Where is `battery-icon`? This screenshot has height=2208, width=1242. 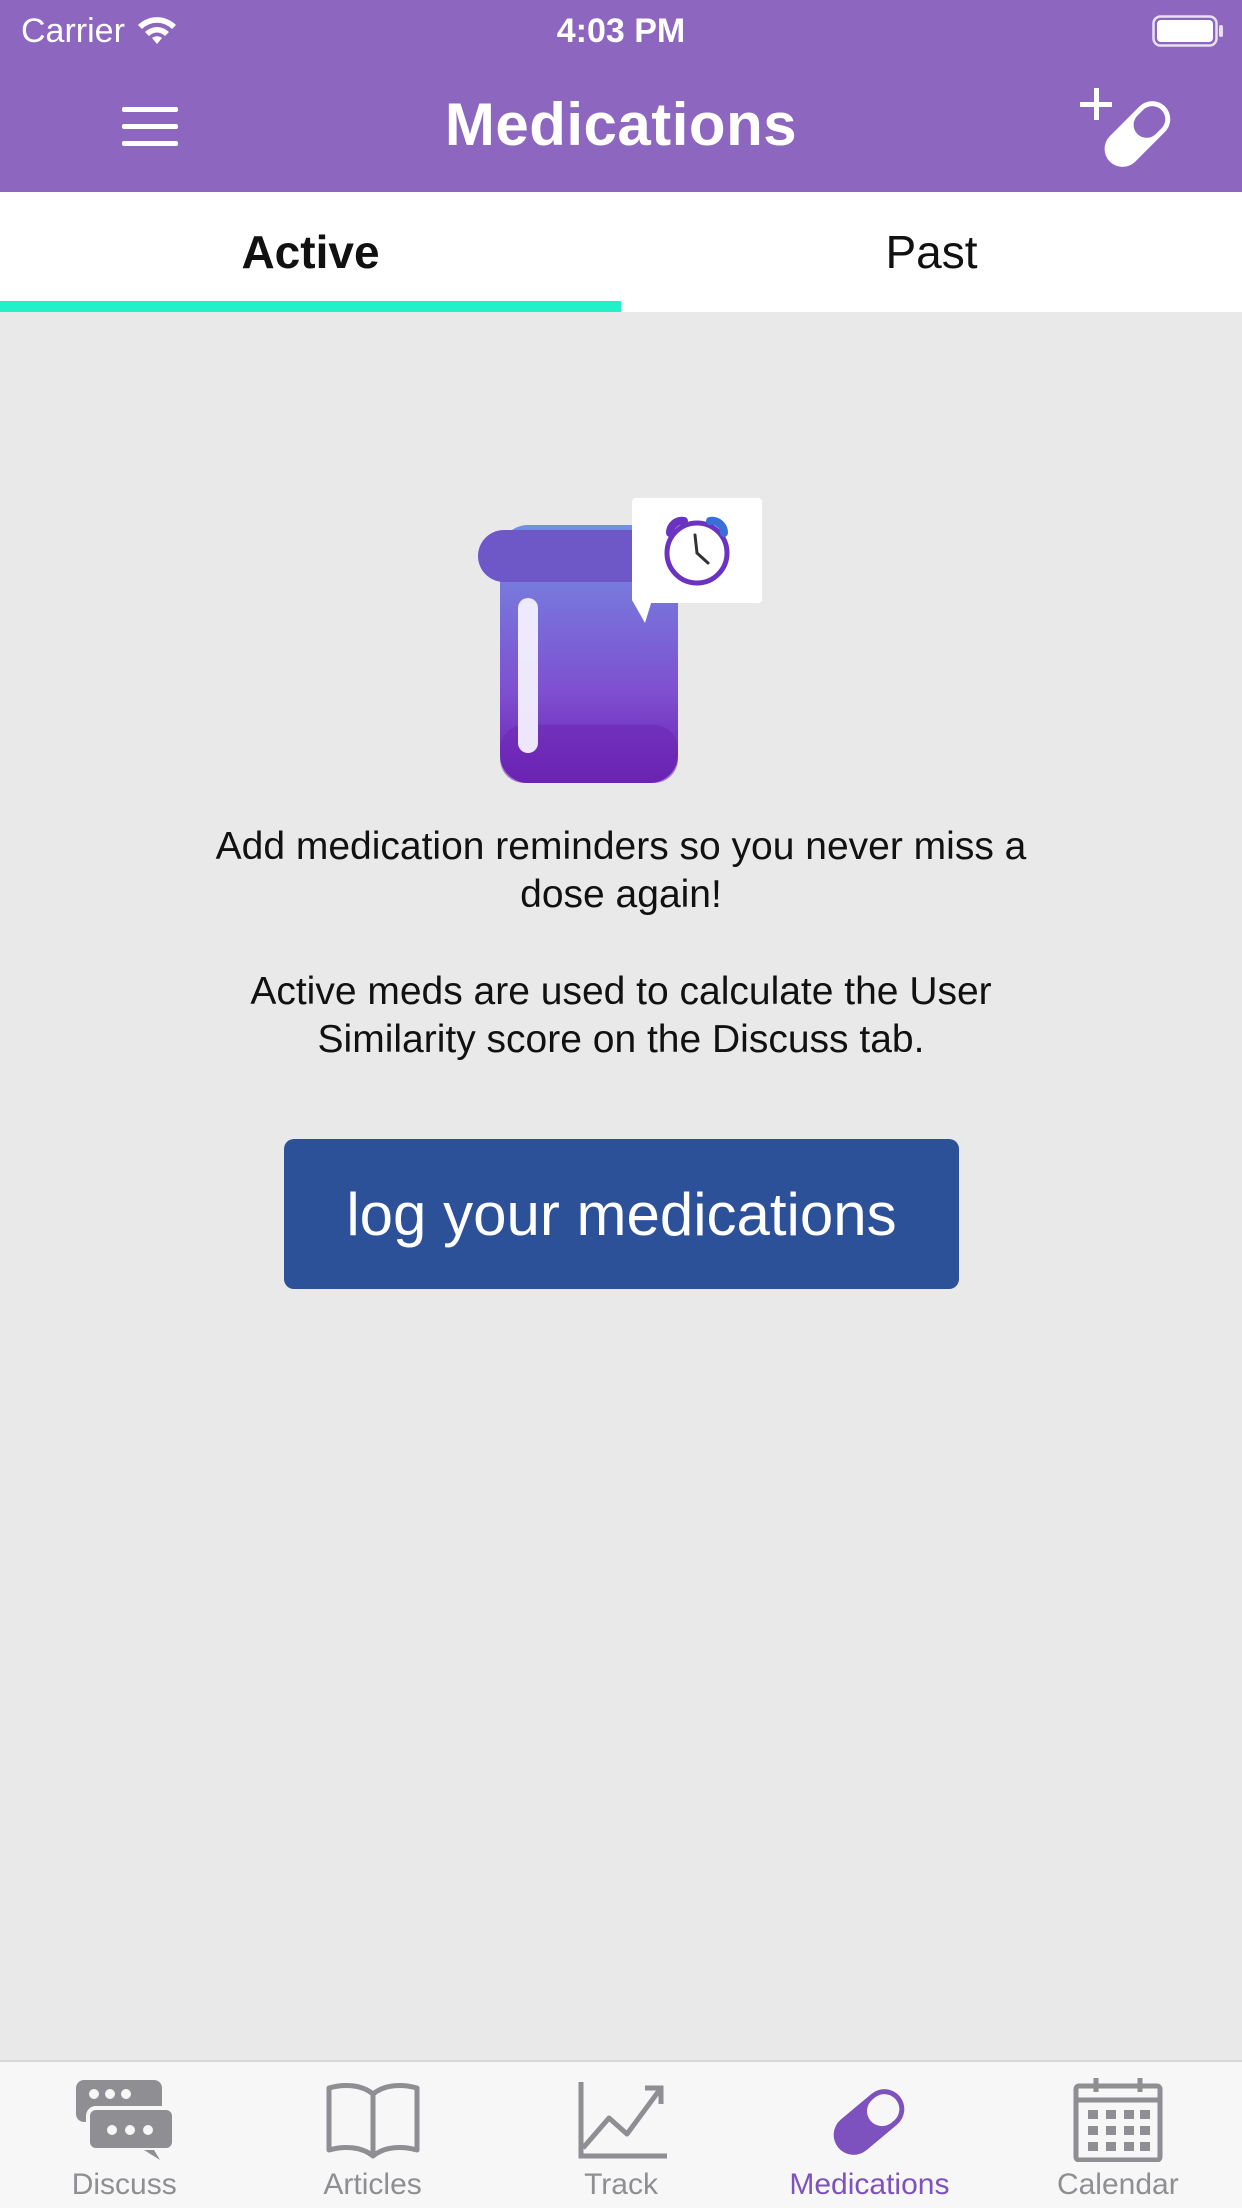
battery-icon is located at coordinates (1187, 31).